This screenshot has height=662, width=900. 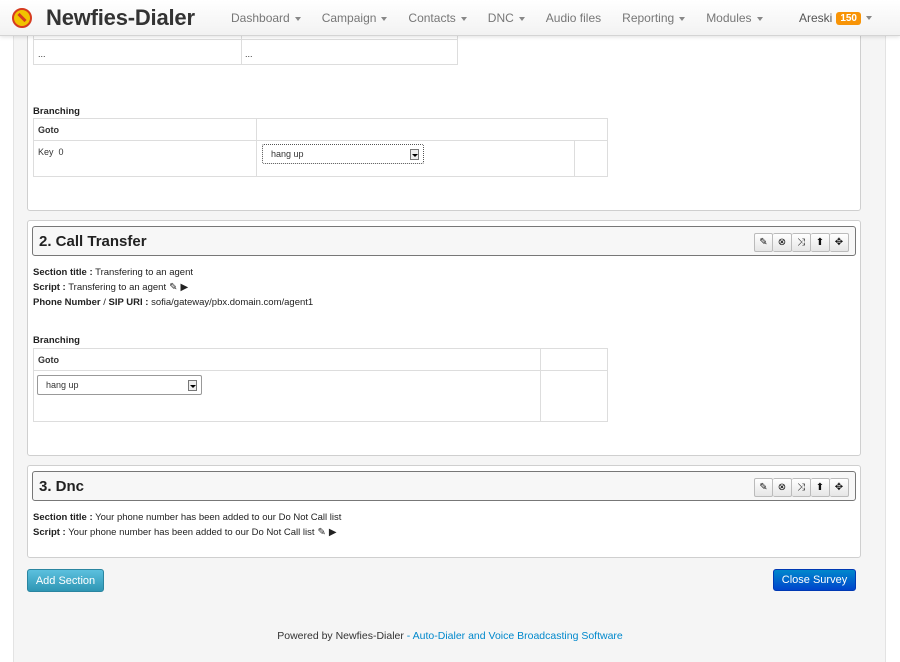 I want to click on section-header: 3. Dnc ✎ ⊗ ⤨ ⬆ ✥, so click(x=444, y=486).